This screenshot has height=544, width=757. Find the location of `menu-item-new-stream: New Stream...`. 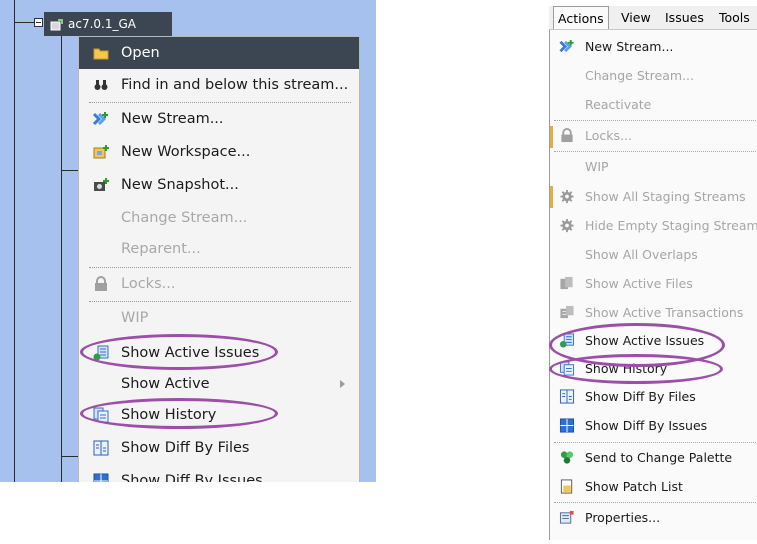

menu-item-new-stream: New Stream... is located at coordinates (219, 119).